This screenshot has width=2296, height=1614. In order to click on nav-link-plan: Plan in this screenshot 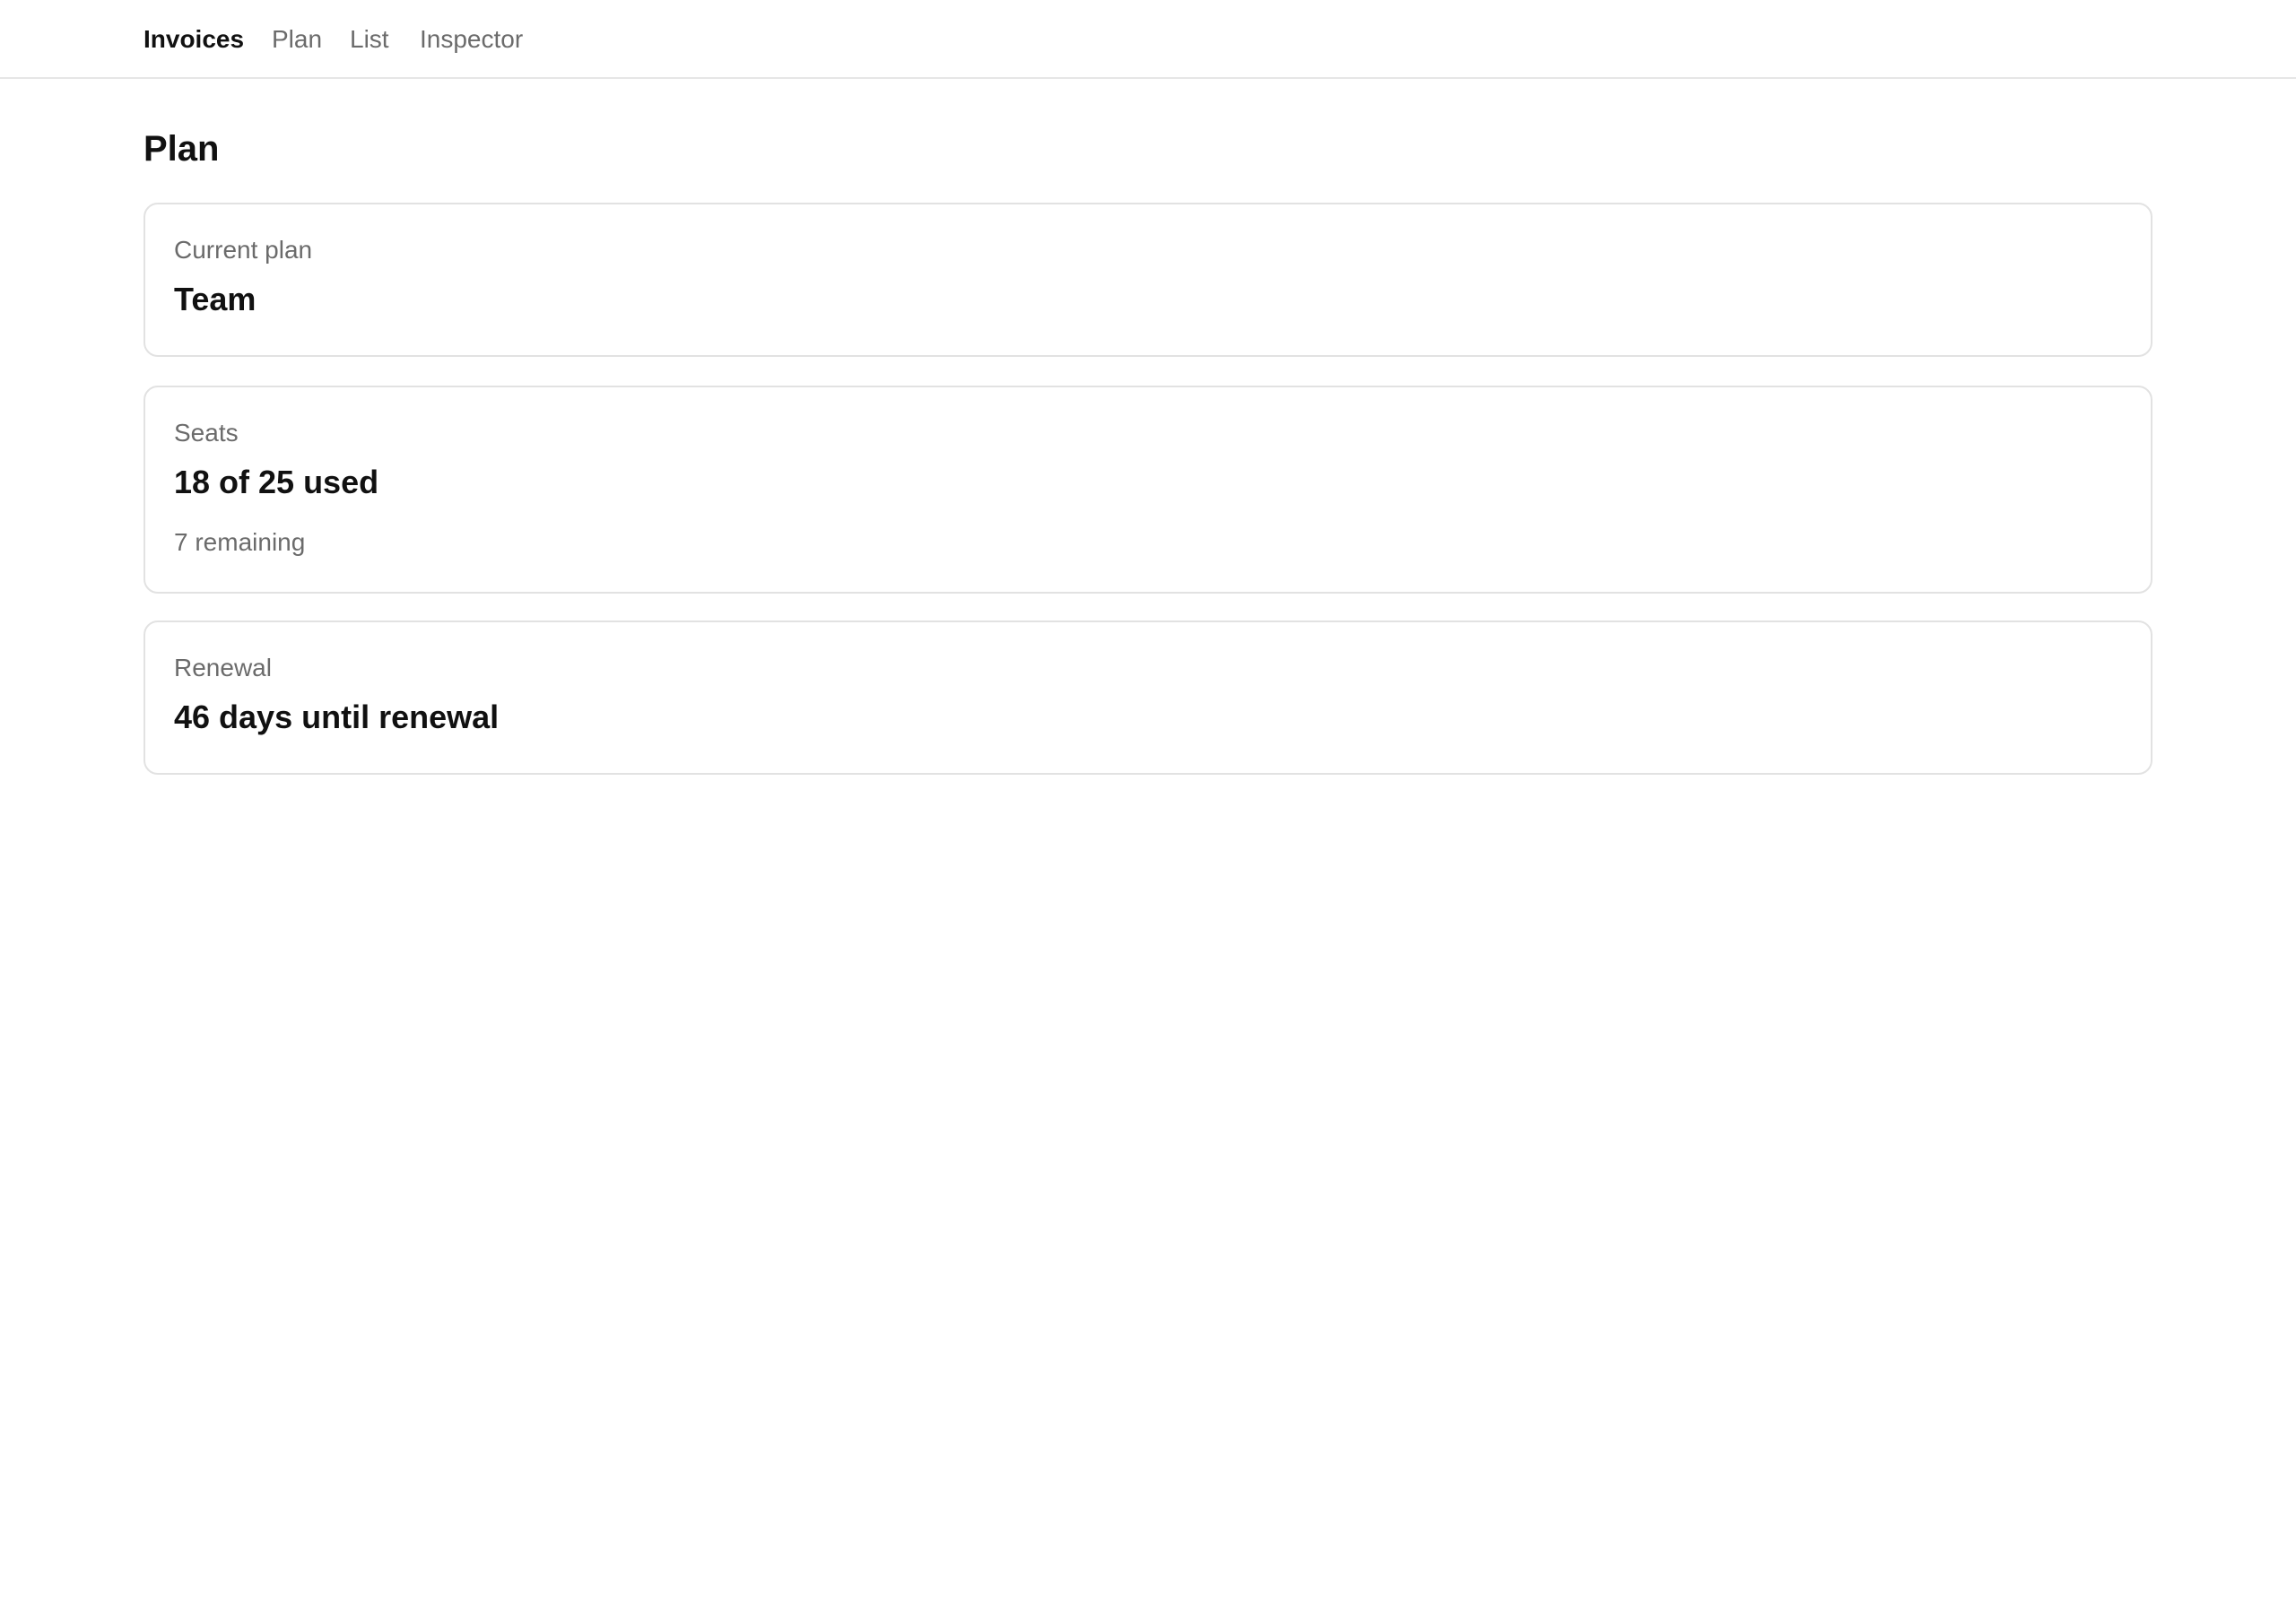, I will do `click(297, 39)`.